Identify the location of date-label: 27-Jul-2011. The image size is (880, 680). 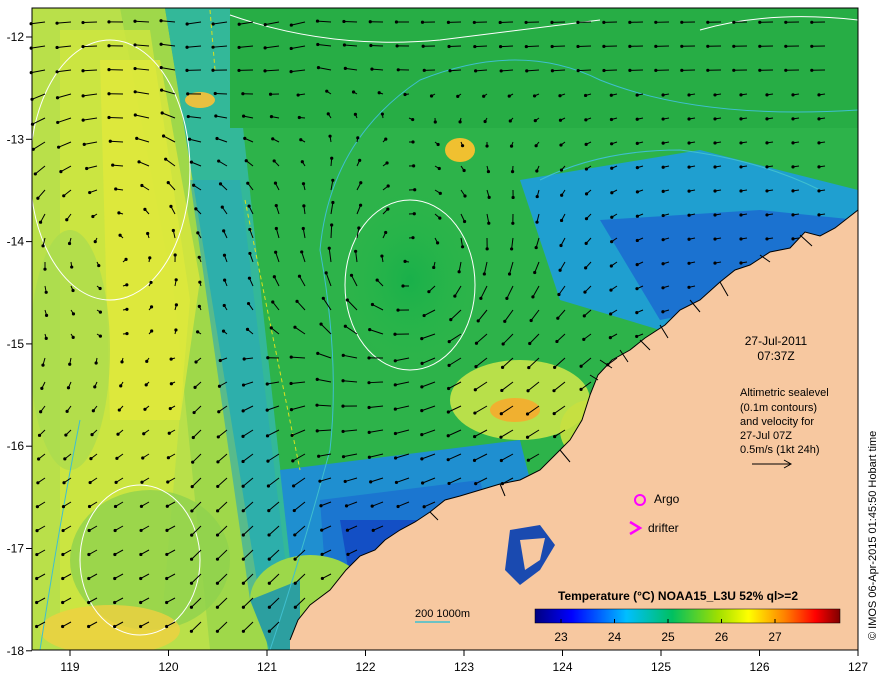
(776, 341).